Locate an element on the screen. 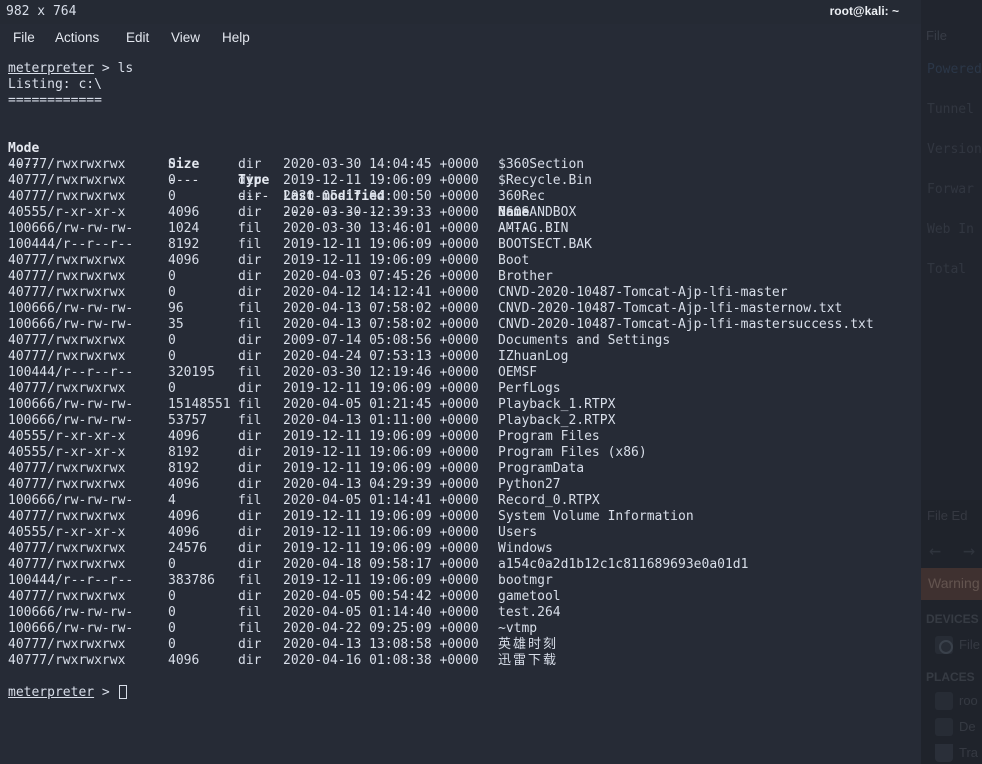  cell-size: 35 is located at coordinates (176, 324).